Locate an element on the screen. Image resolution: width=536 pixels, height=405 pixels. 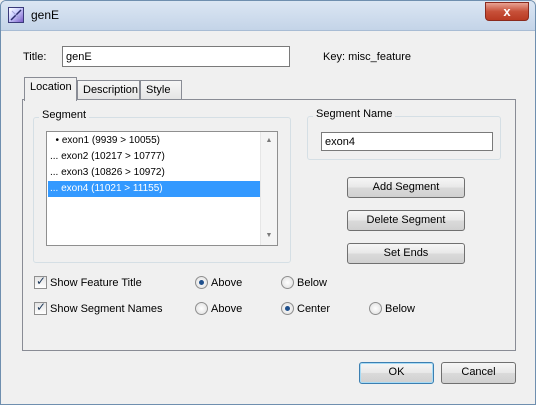
segment-names-center-radio is located at coordinates (287, 308).